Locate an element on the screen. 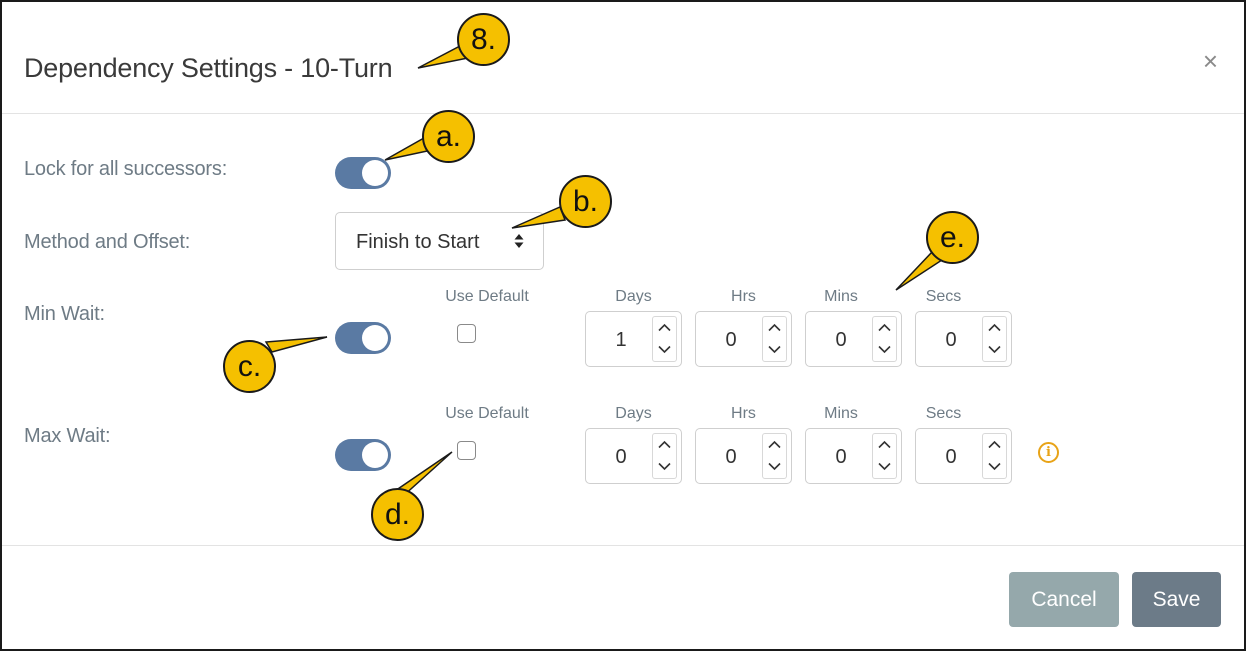  footer-divider is located at coordinates (623, 545).